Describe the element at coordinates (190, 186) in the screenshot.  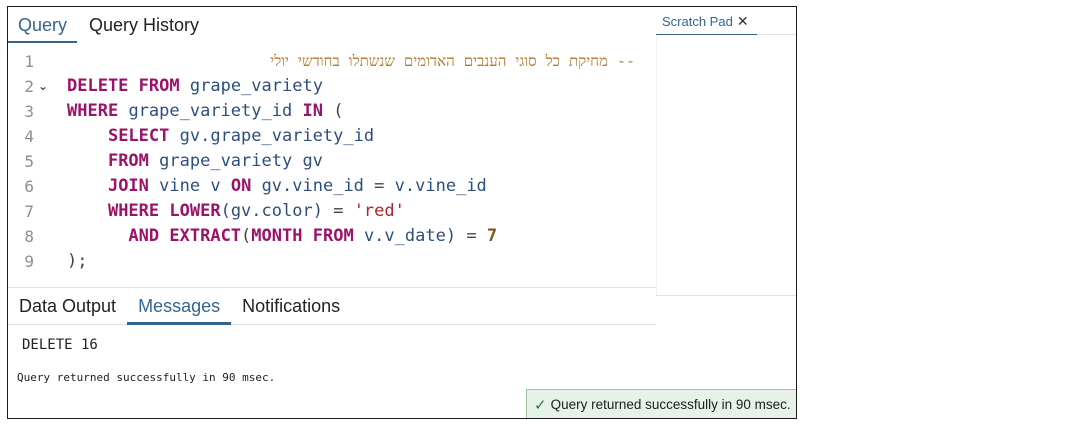
I see `identifier: vine v` at that location.